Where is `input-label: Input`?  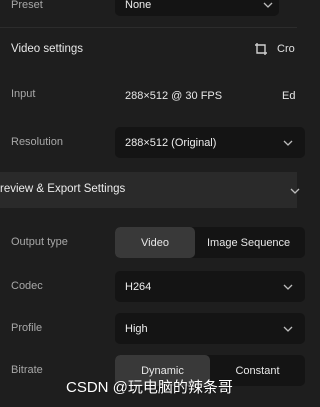
input-label: Input is located at coordinates (23, 94).